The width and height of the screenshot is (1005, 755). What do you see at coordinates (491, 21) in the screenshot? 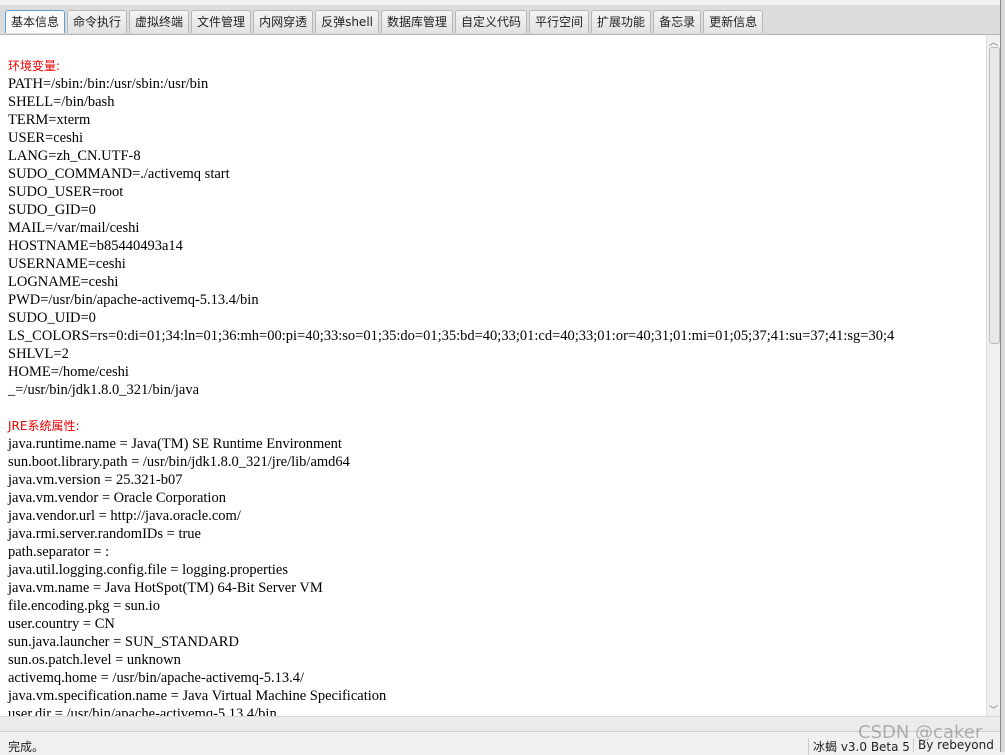
I see `tab-7: 自定义代码` at bounding box center [491, 21].